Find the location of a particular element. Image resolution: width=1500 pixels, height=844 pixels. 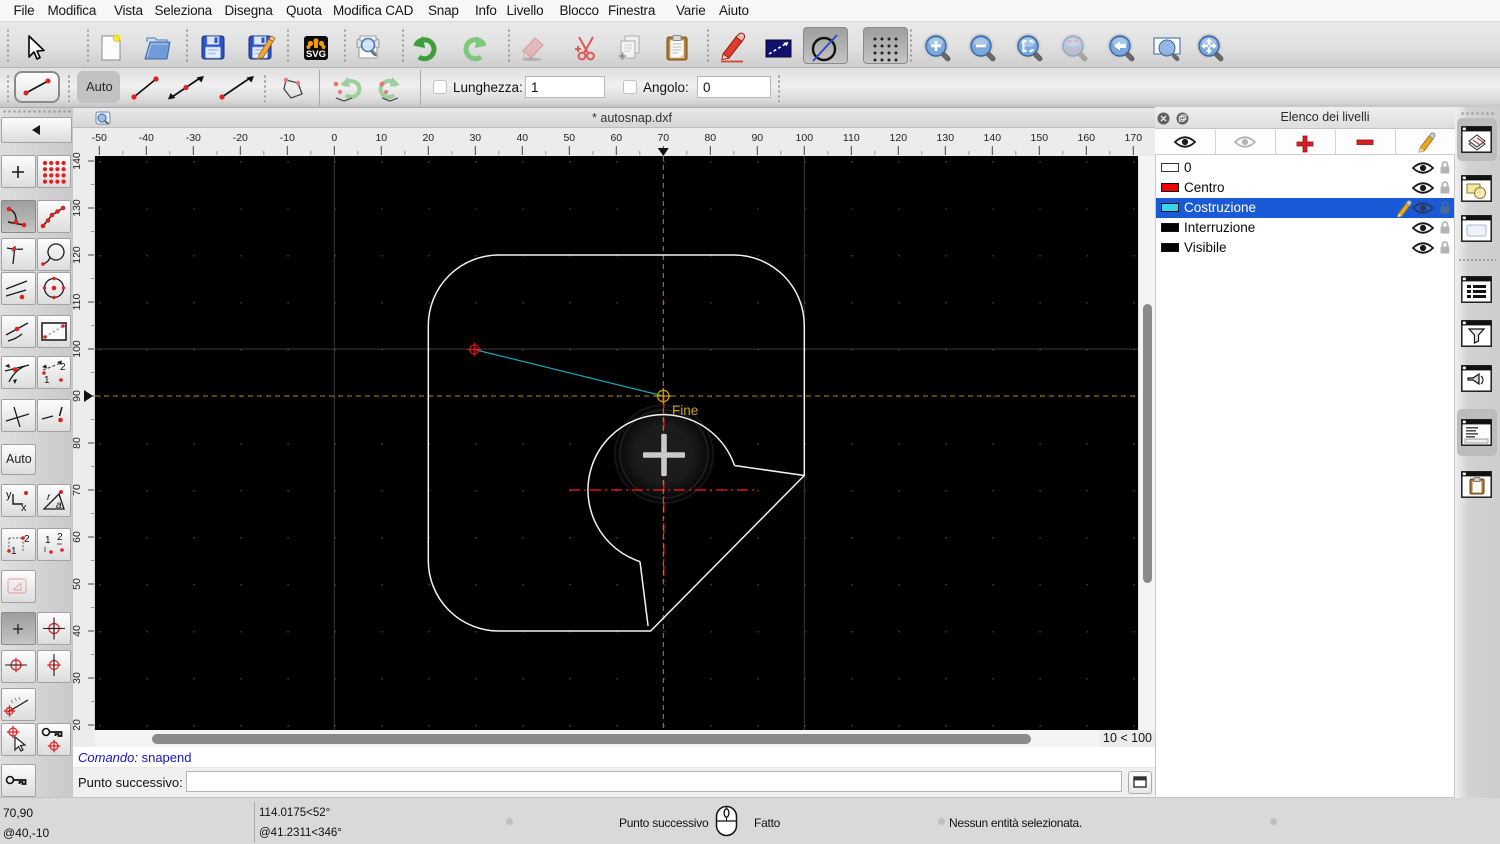

svg-text: a is located at coordinates (59, 505).